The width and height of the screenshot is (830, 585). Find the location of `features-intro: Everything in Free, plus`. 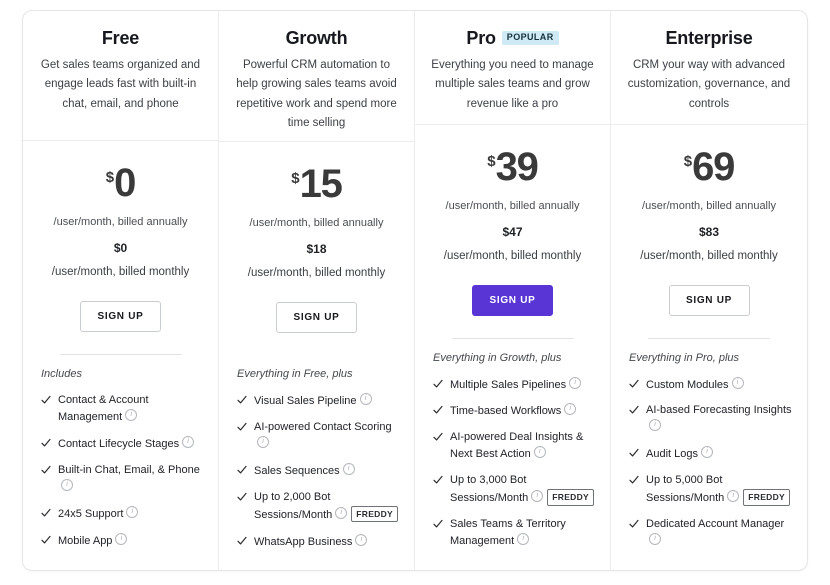

features-intro: Everything in Free, plus is located at coordinates (295, 374).